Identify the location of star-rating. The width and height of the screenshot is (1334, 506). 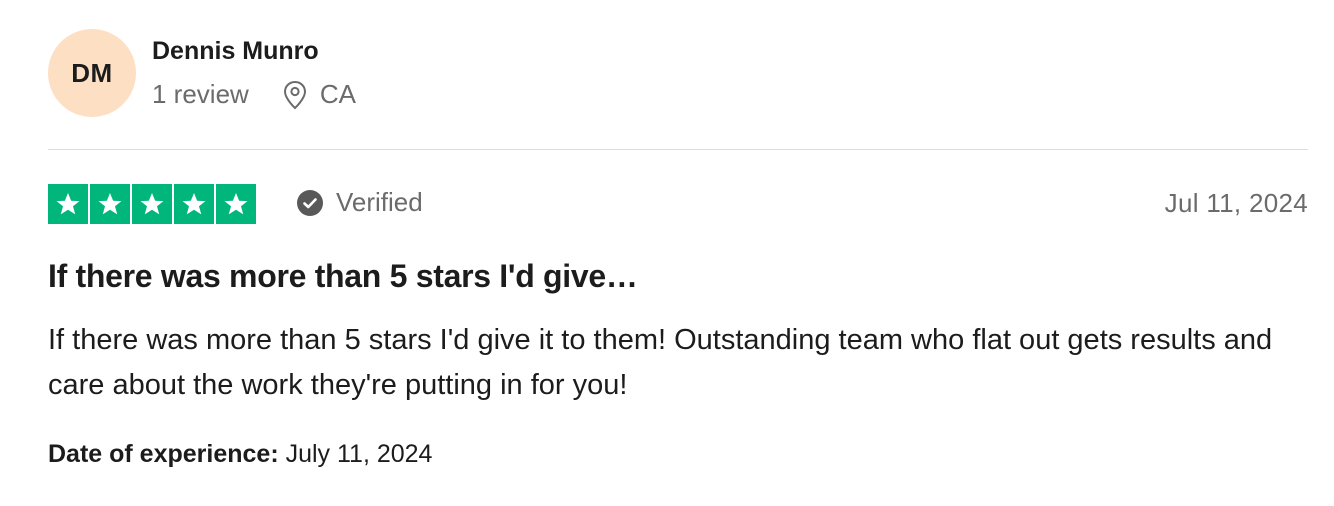
(152, 204).